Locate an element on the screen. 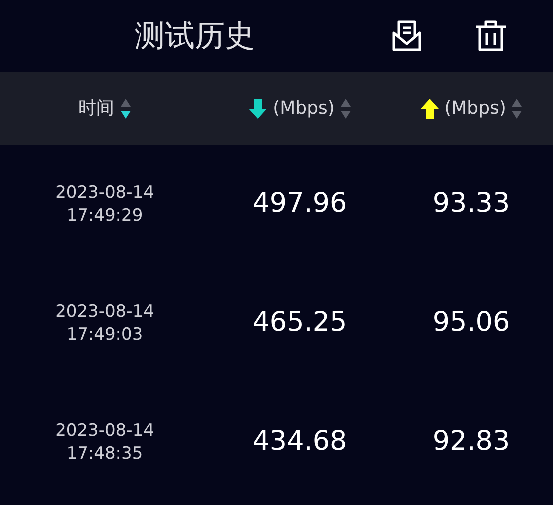 This screenshot has height=505, width=553. time-text: 17:49:03 is located at coordinates (105, 335).